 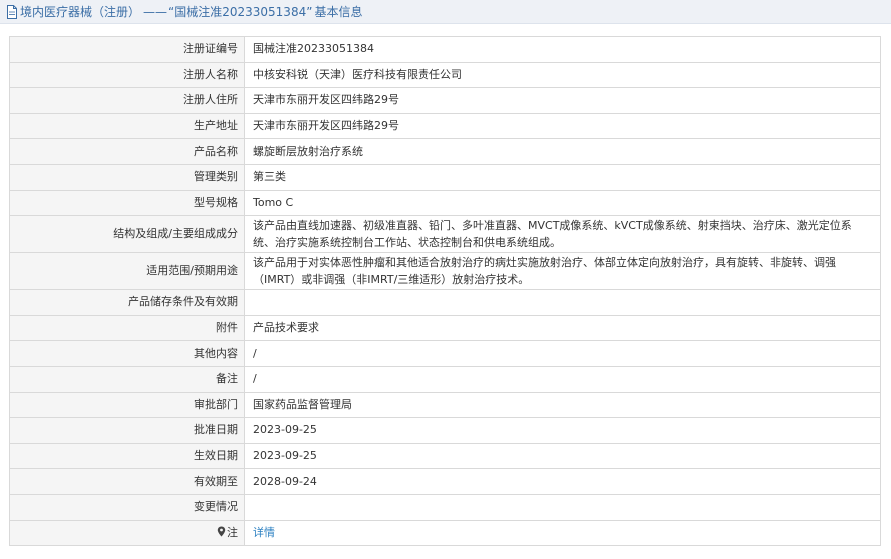 I want to click on row-label: 其他内容, so click(x=127, y=353).